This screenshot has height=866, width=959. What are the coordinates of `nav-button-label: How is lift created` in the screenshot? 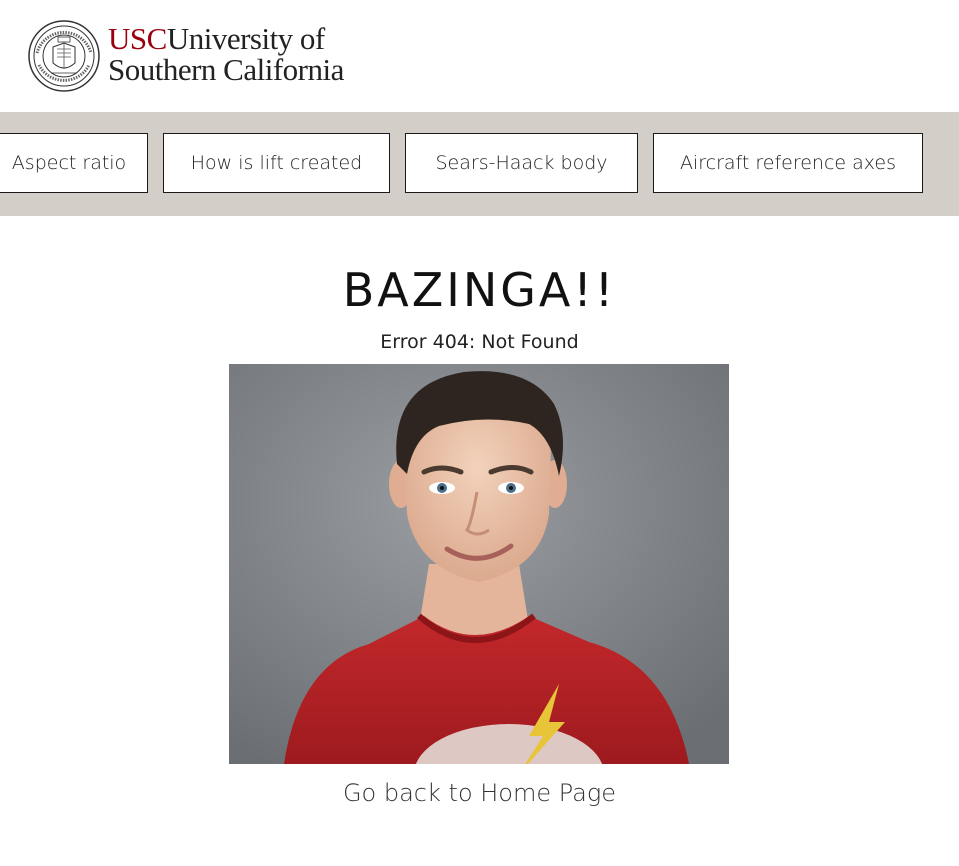 It's located at (276, 163).